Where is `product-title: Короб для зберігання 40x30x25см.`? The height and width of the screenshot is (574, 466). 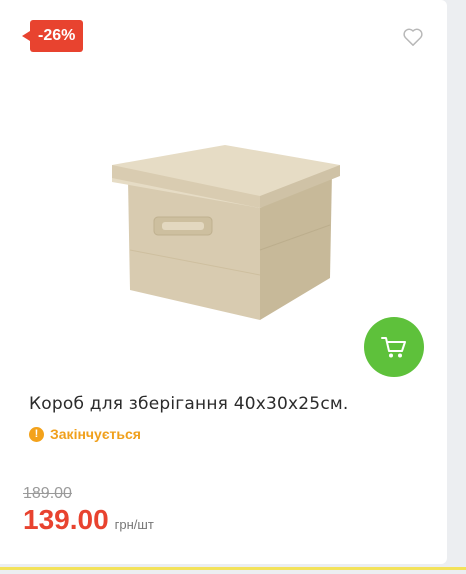
product-title: Короб для зберігання 40x30x25см. is located at coordinates (189, 404).